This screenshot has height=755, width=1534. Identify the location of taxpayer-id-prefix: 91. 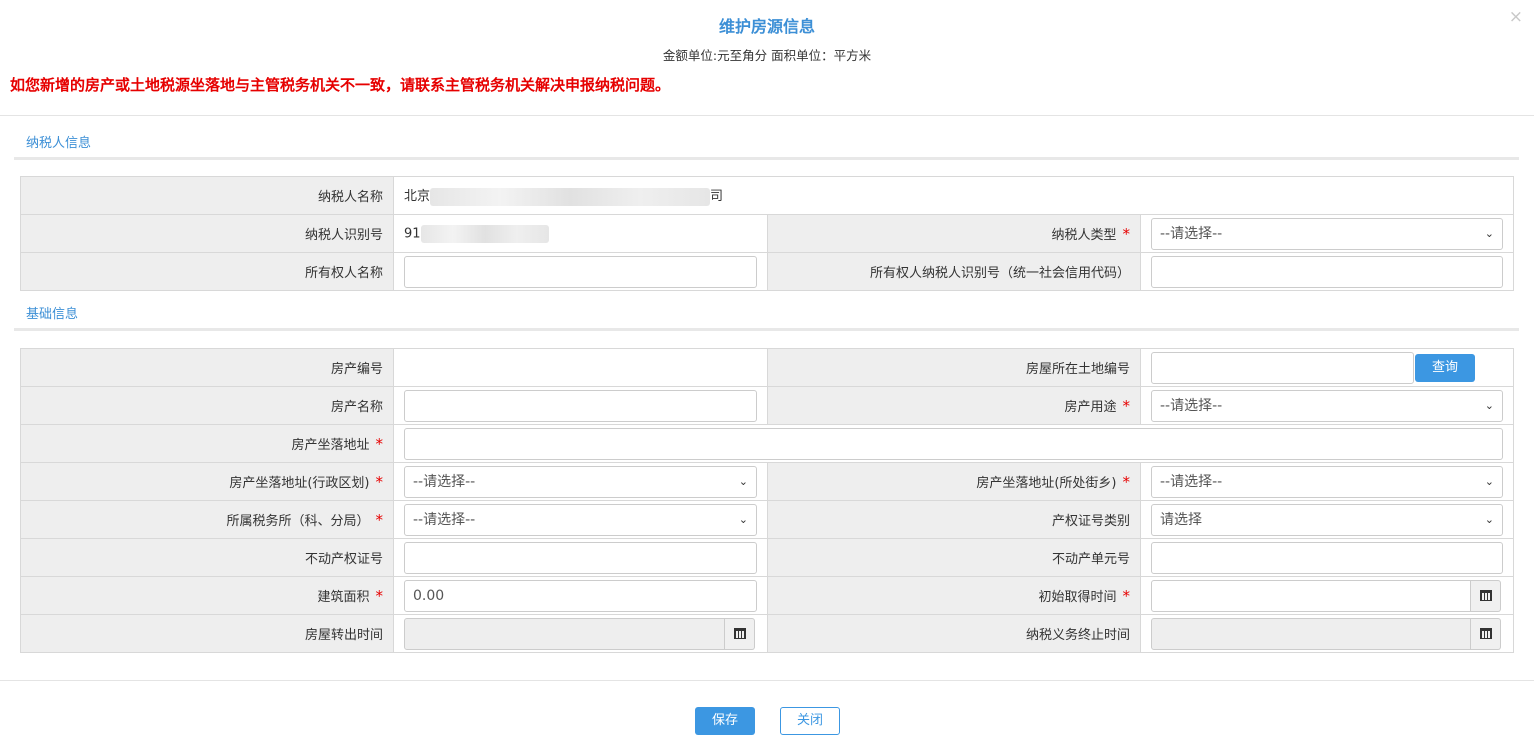
(412, 233).